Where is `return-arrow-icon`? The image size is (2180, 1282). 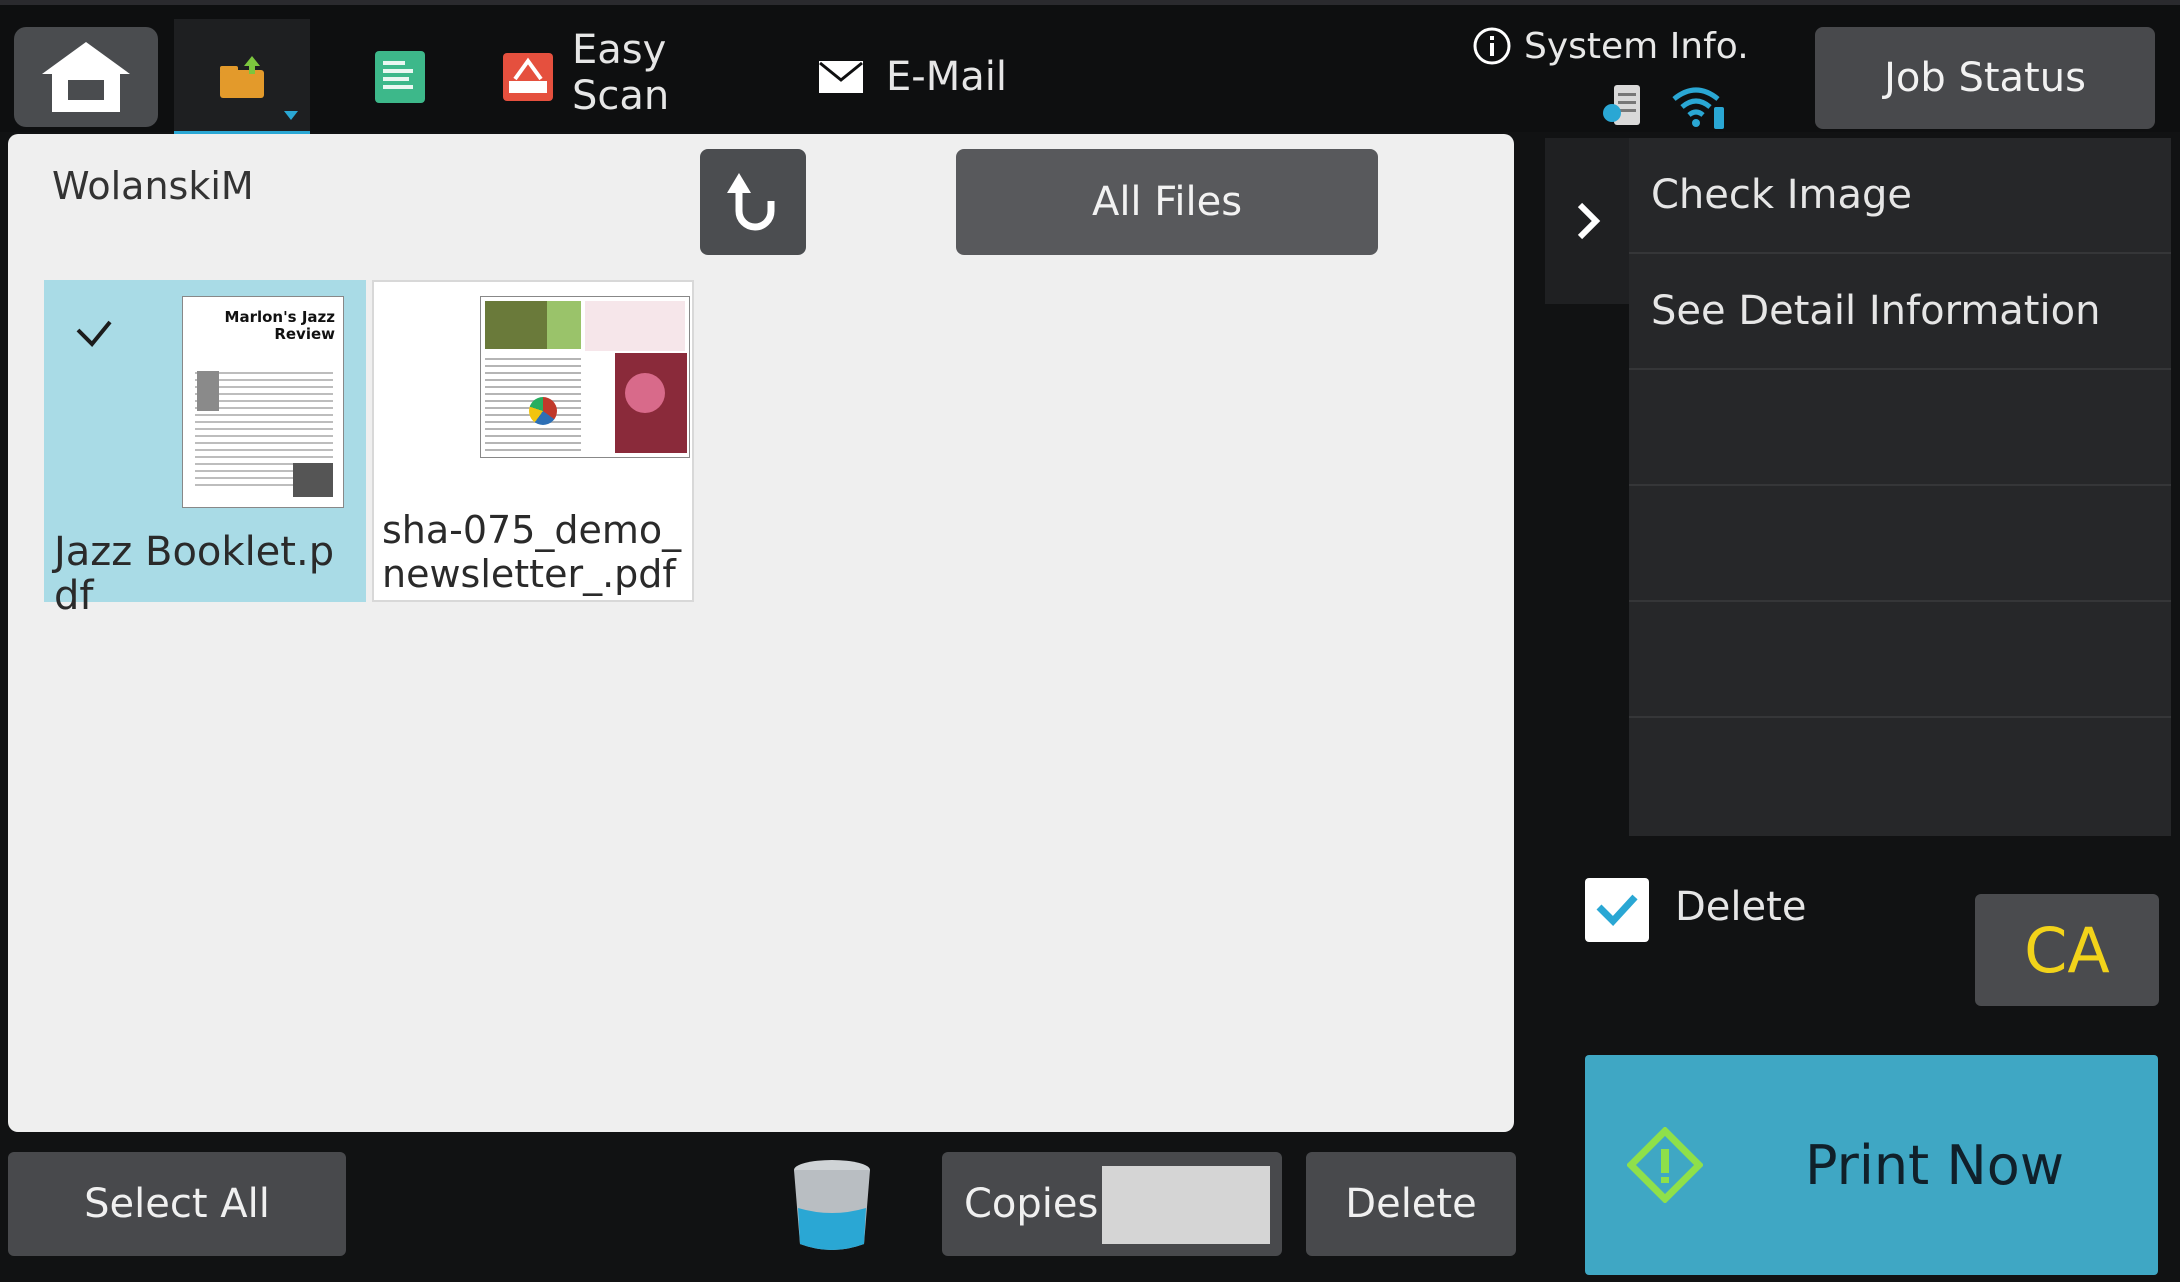
return-arrow-icon is located at coordinates (751, 202).